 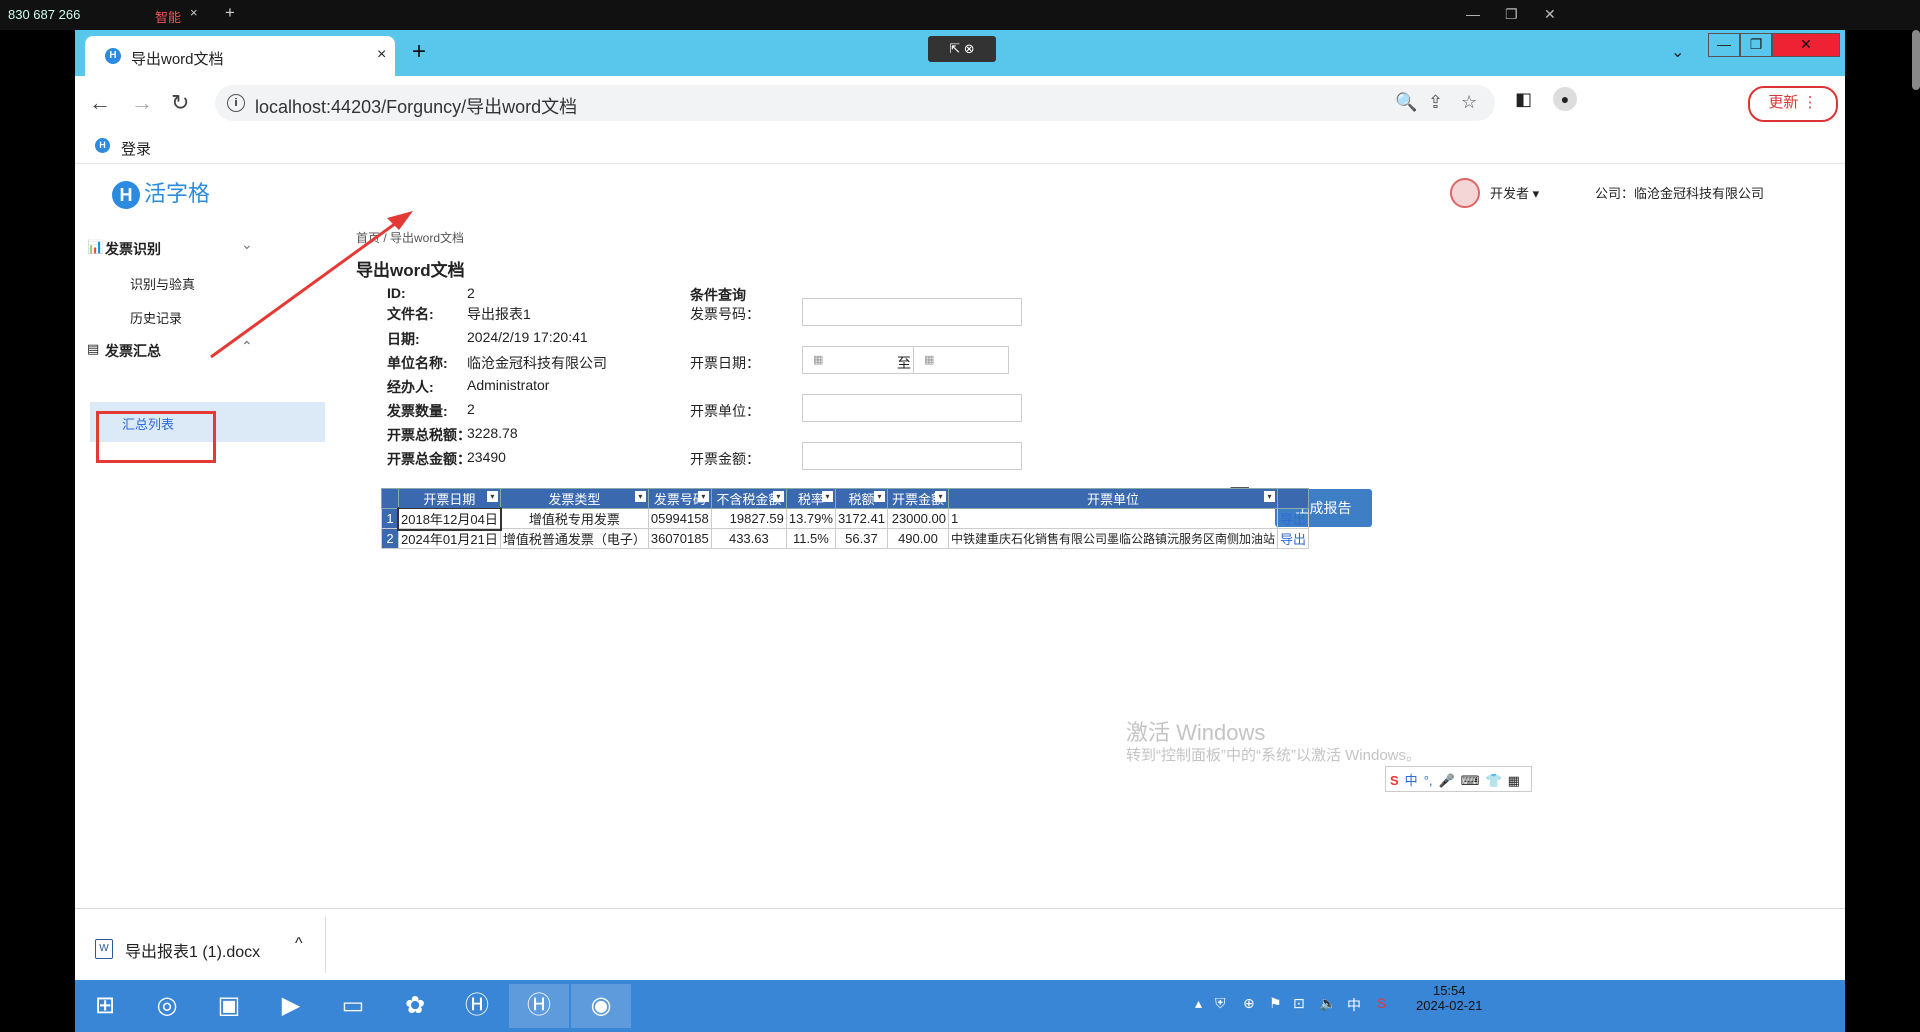 I want to click on activation-watermark-text: 转到“控制面板”中的“系统”以激活 Windows。, so click(x=1273, y=755).